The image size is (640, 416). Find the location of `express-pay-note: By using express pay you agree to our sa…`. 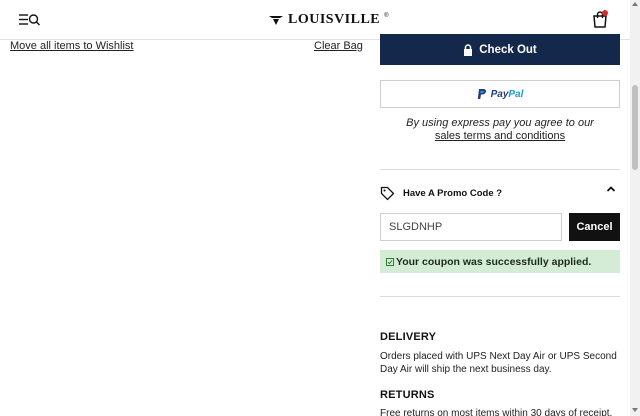

express-pay-note: By using express pay you agree to our sa… is located at coordinates (500, 130).